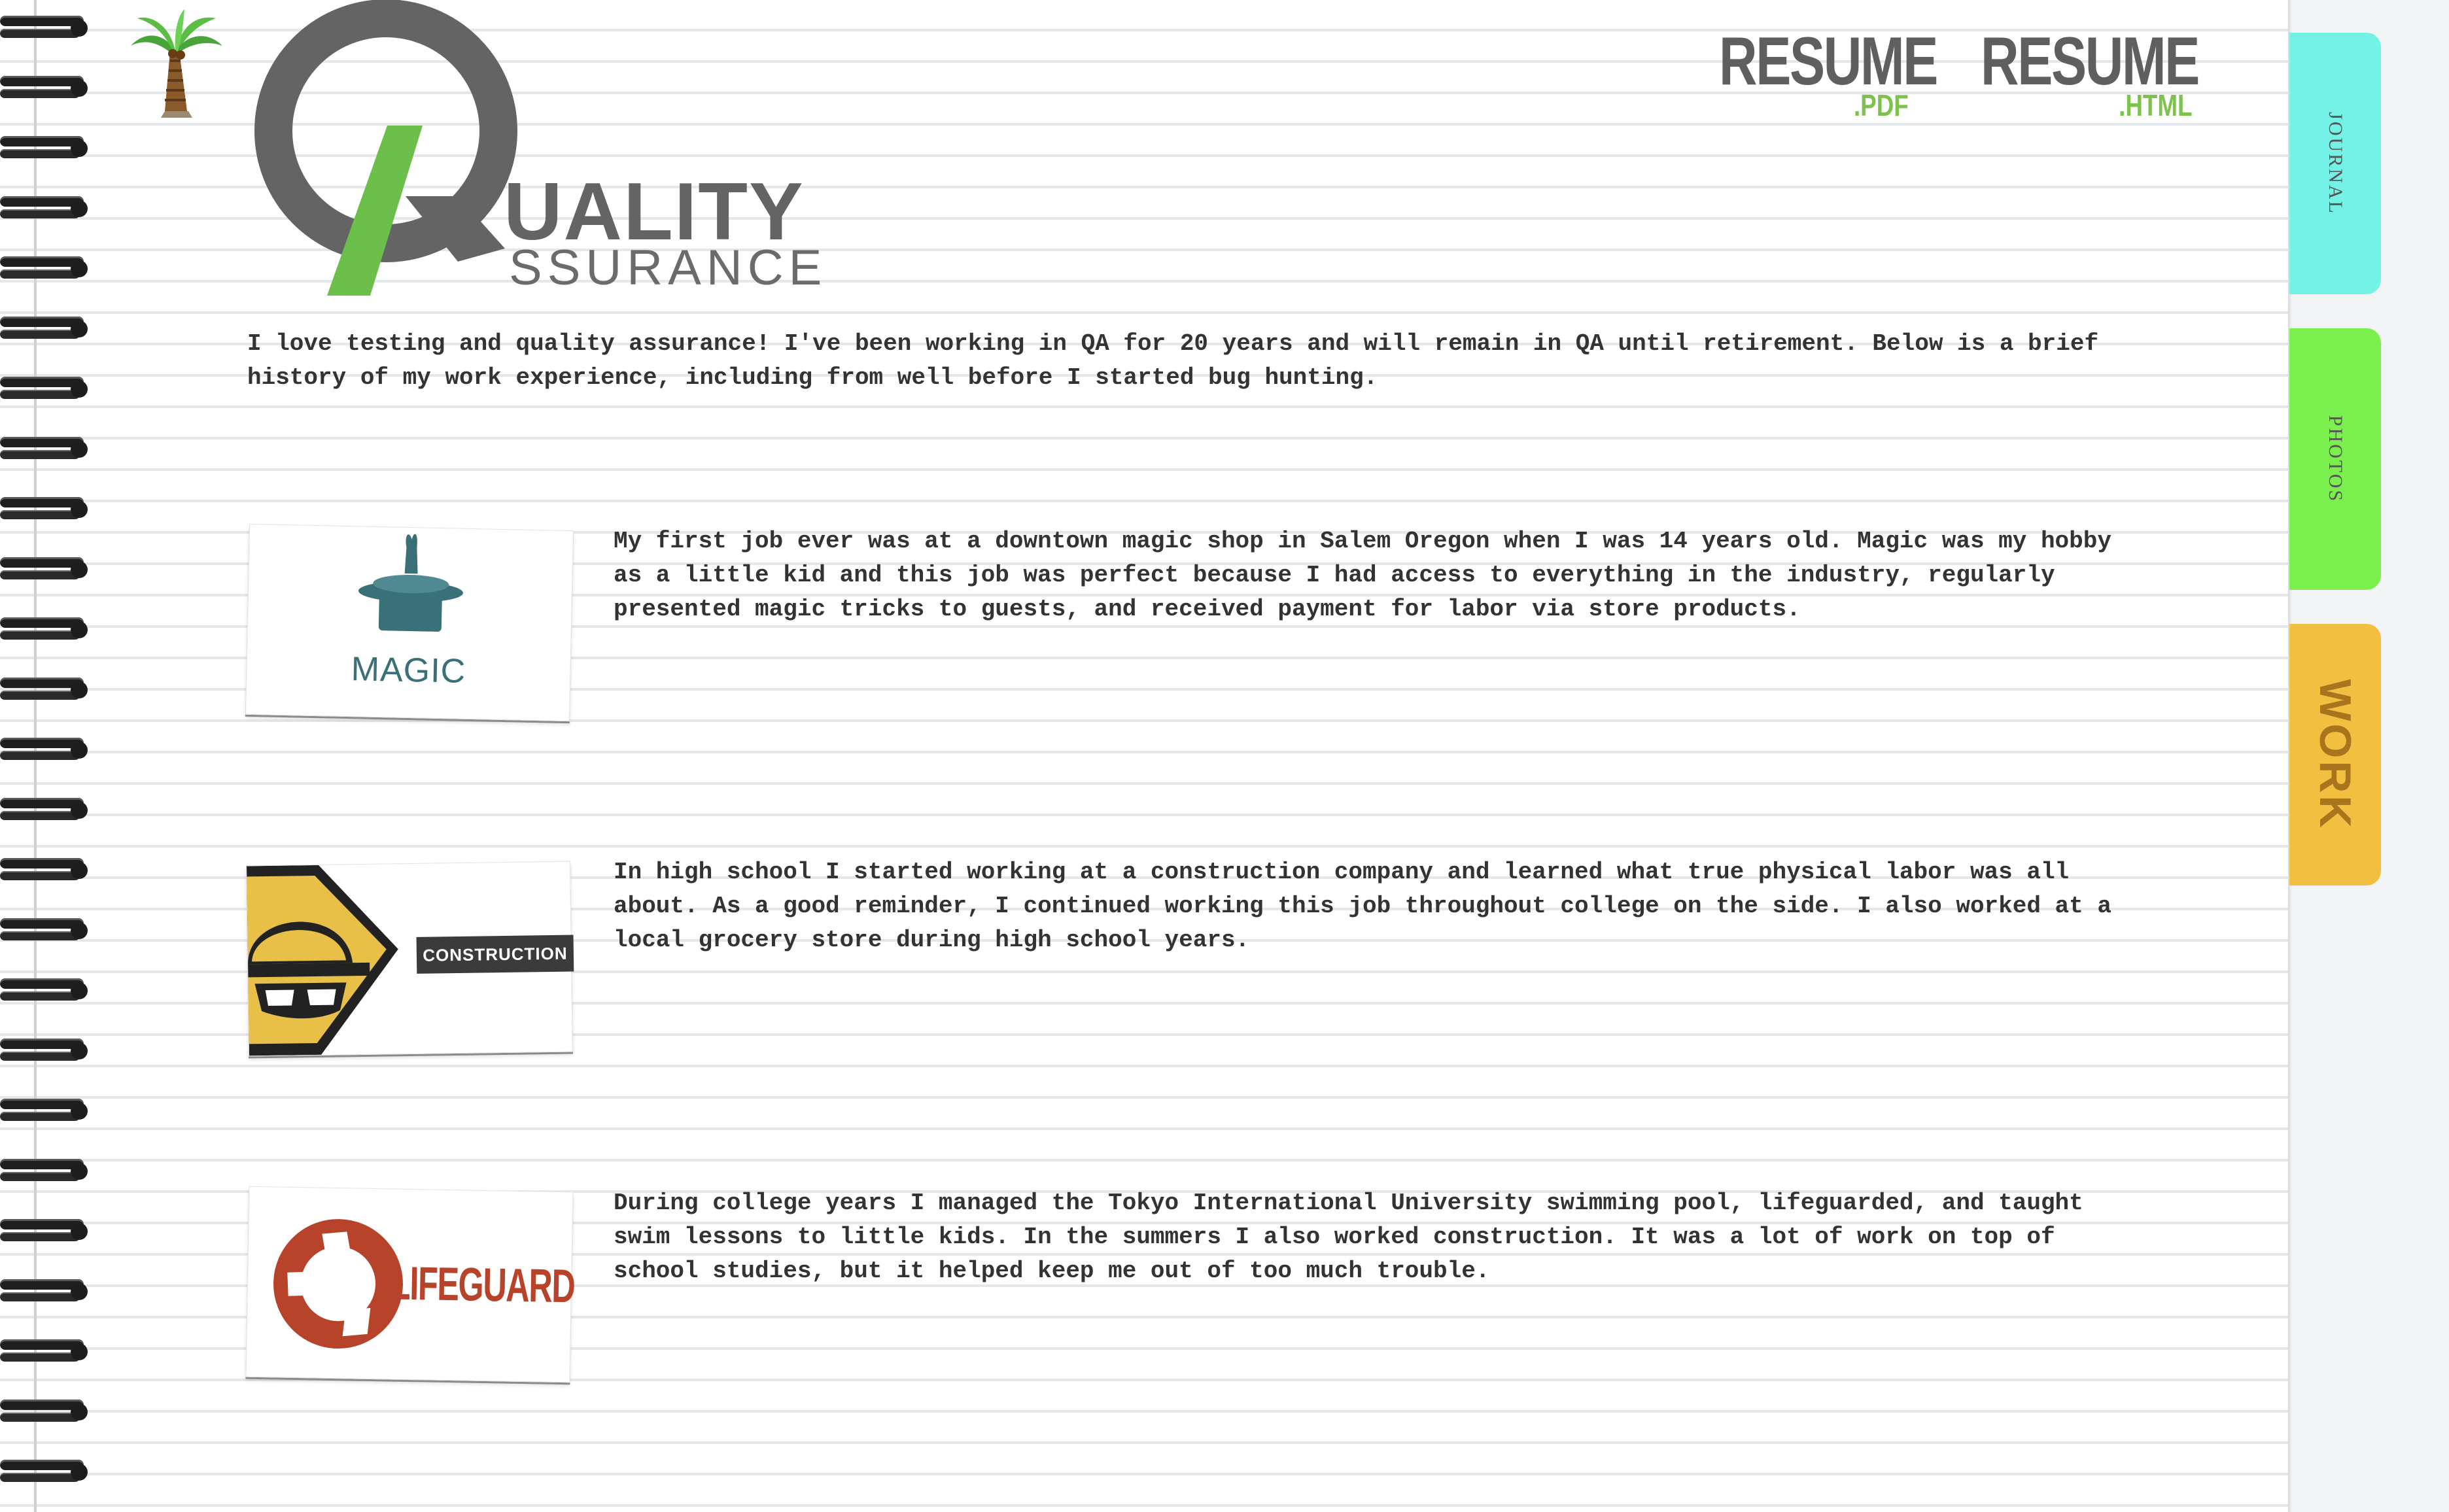 This screenshot has width=2449, height=1512. I want to click on spiral-binding, so click(52, 756).